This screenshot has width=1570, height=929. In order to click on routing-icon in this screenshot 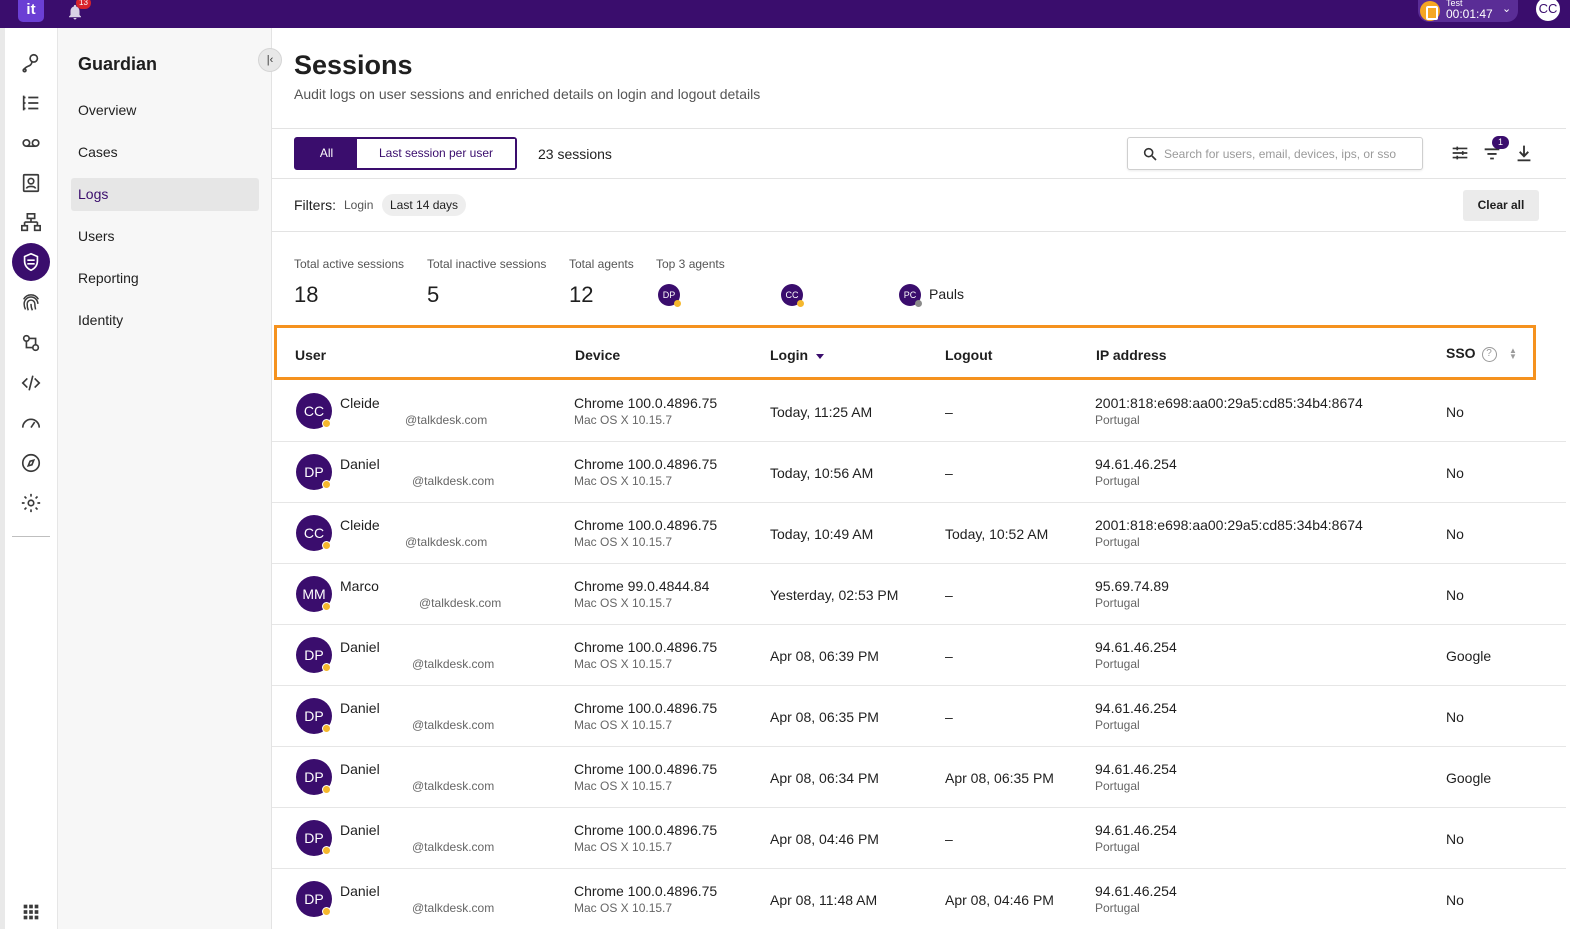, I will do `click(31, 63)`.